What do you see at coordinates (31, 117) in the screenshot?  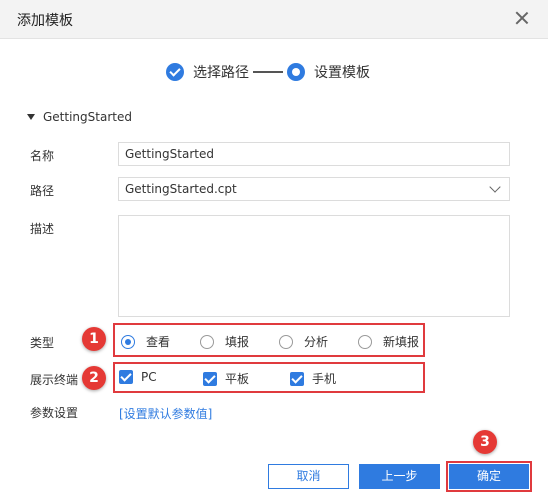 I see `caret-down-icon` at bounding box center [31, 117].